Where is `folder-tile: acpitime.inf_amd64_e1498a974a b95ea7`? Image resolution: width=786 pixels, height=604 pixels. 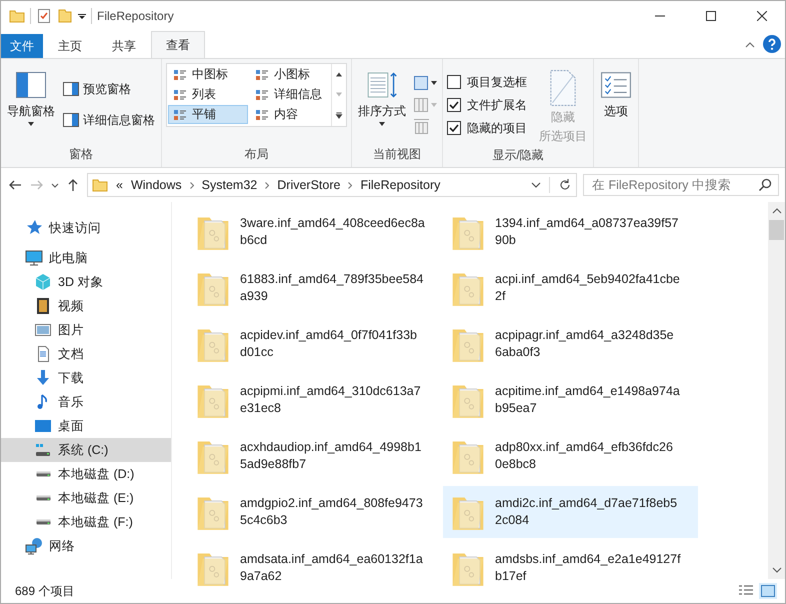
folder-tile: acpitime.inf_amd64_e1498a974a b95ea7 is located at coordinates (570, 400).